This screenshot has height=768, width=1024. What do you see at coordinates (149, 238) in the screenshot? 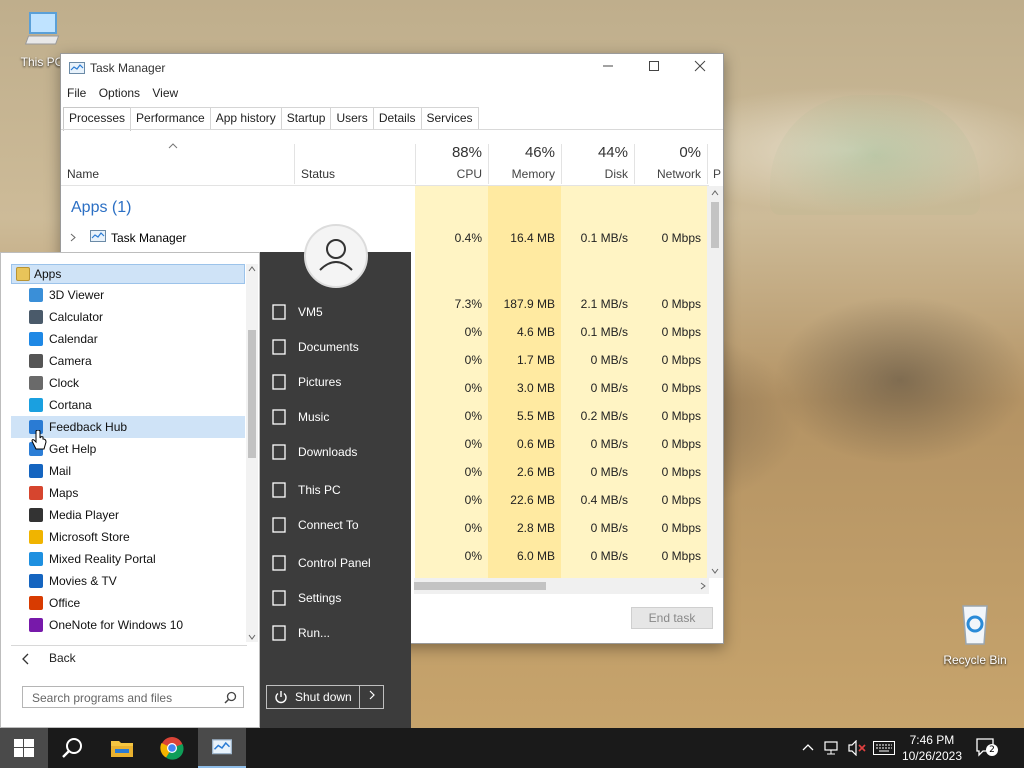
I see `process-name: Task Manager` at bounding box center [149, 238].